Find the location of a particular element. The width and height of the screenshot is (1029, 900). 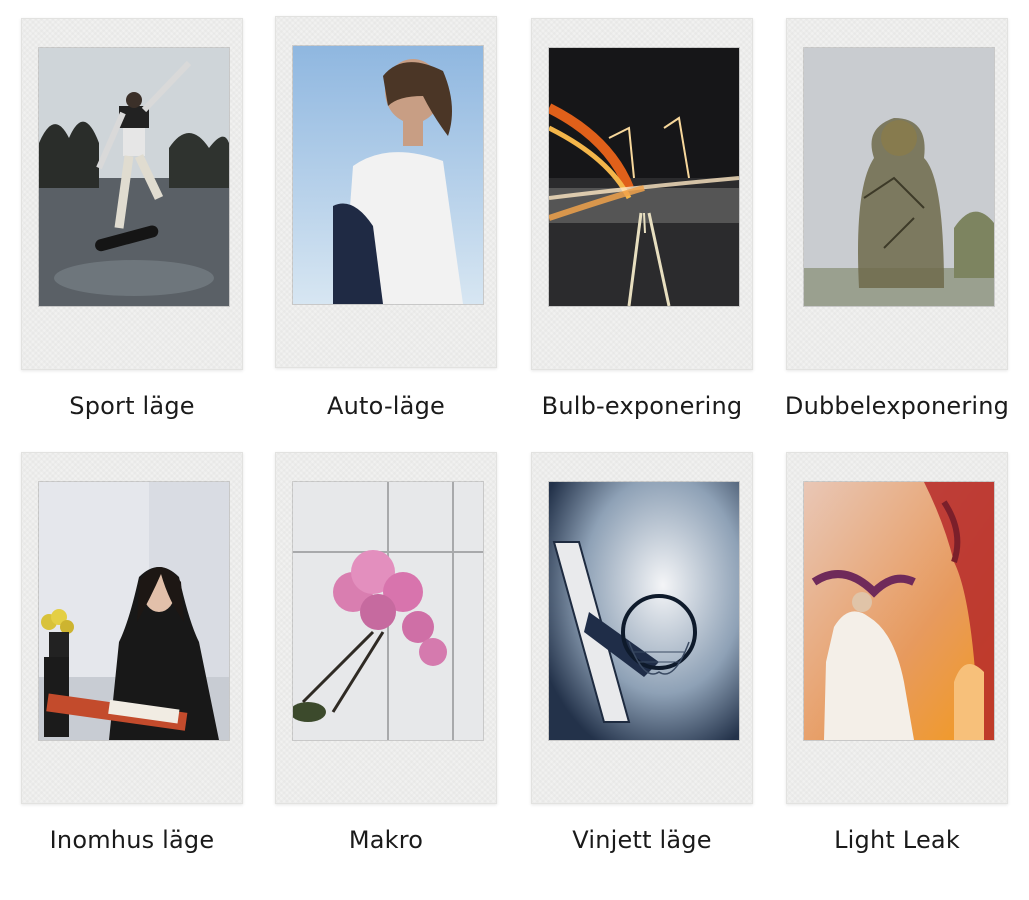

double-exposure-photo is located at coordinates (899, 177).